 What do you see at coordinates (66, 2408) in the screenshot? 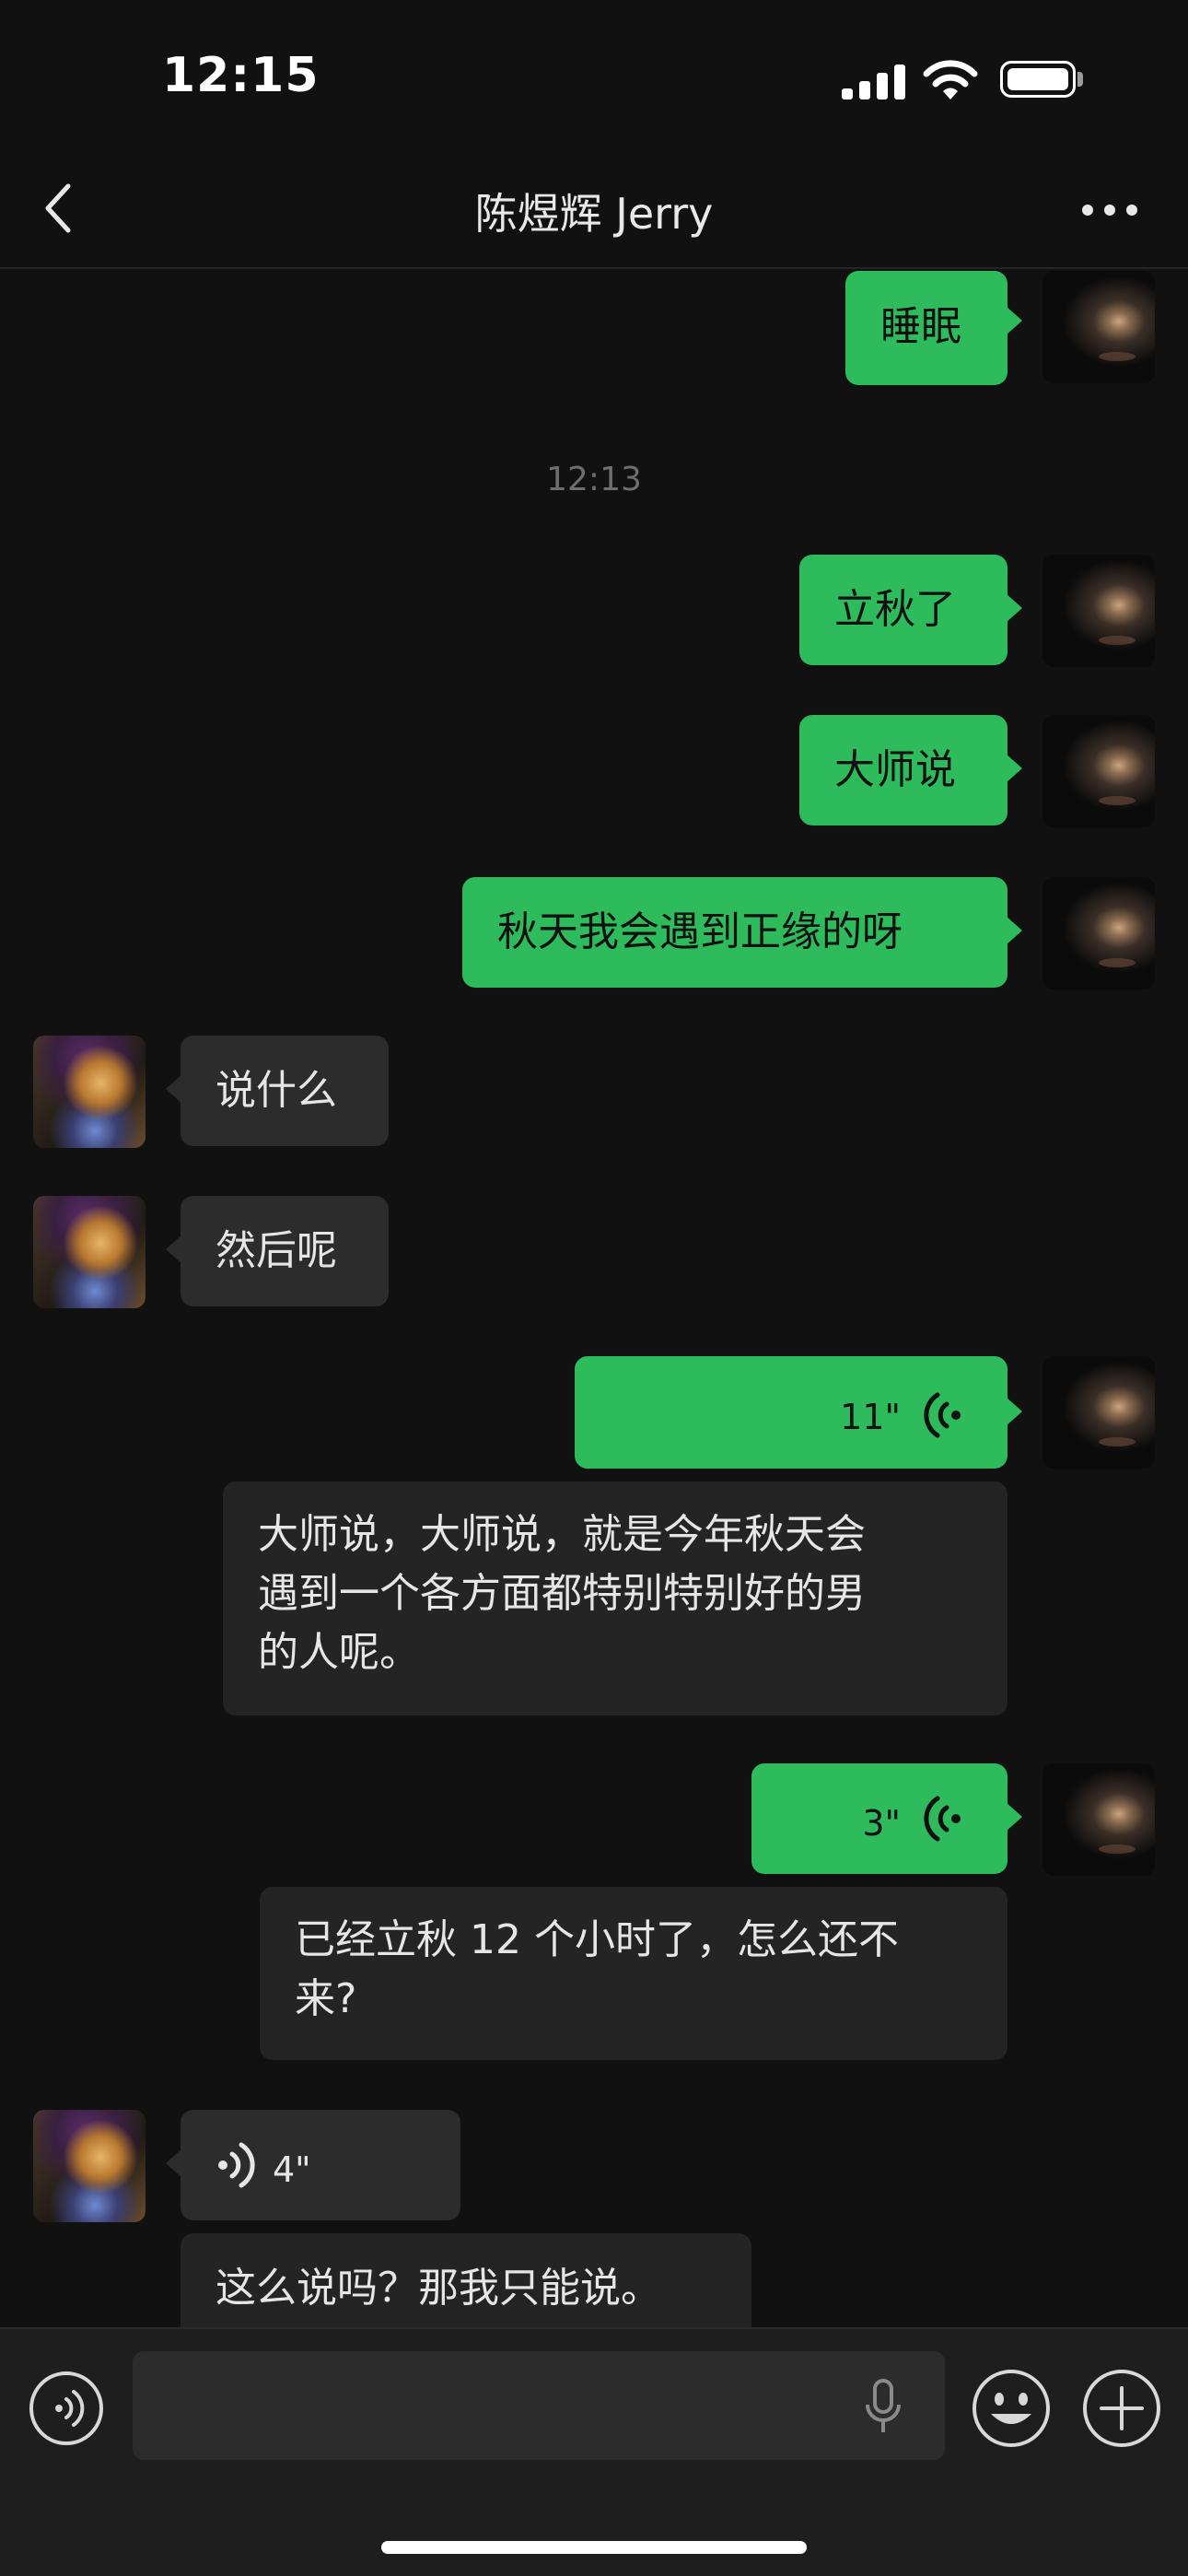
I see `voice-mode-icon` at bounding box center [66, 2408].